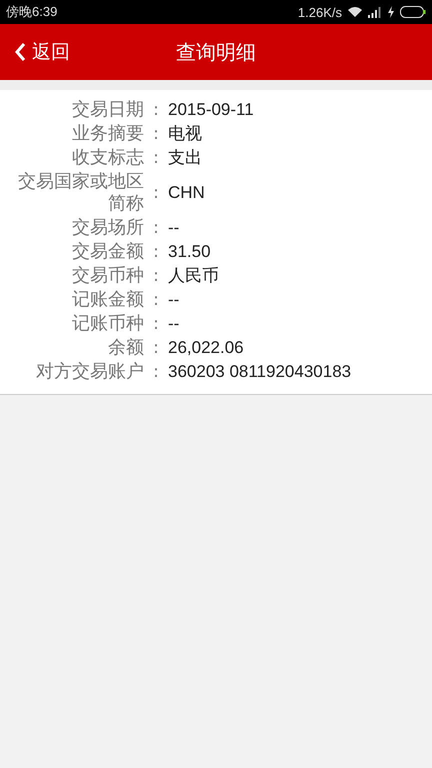 Image resolution: width=432 pixels, height=768 pixels. I want to click on field-value: CHN, so click(186, 193).